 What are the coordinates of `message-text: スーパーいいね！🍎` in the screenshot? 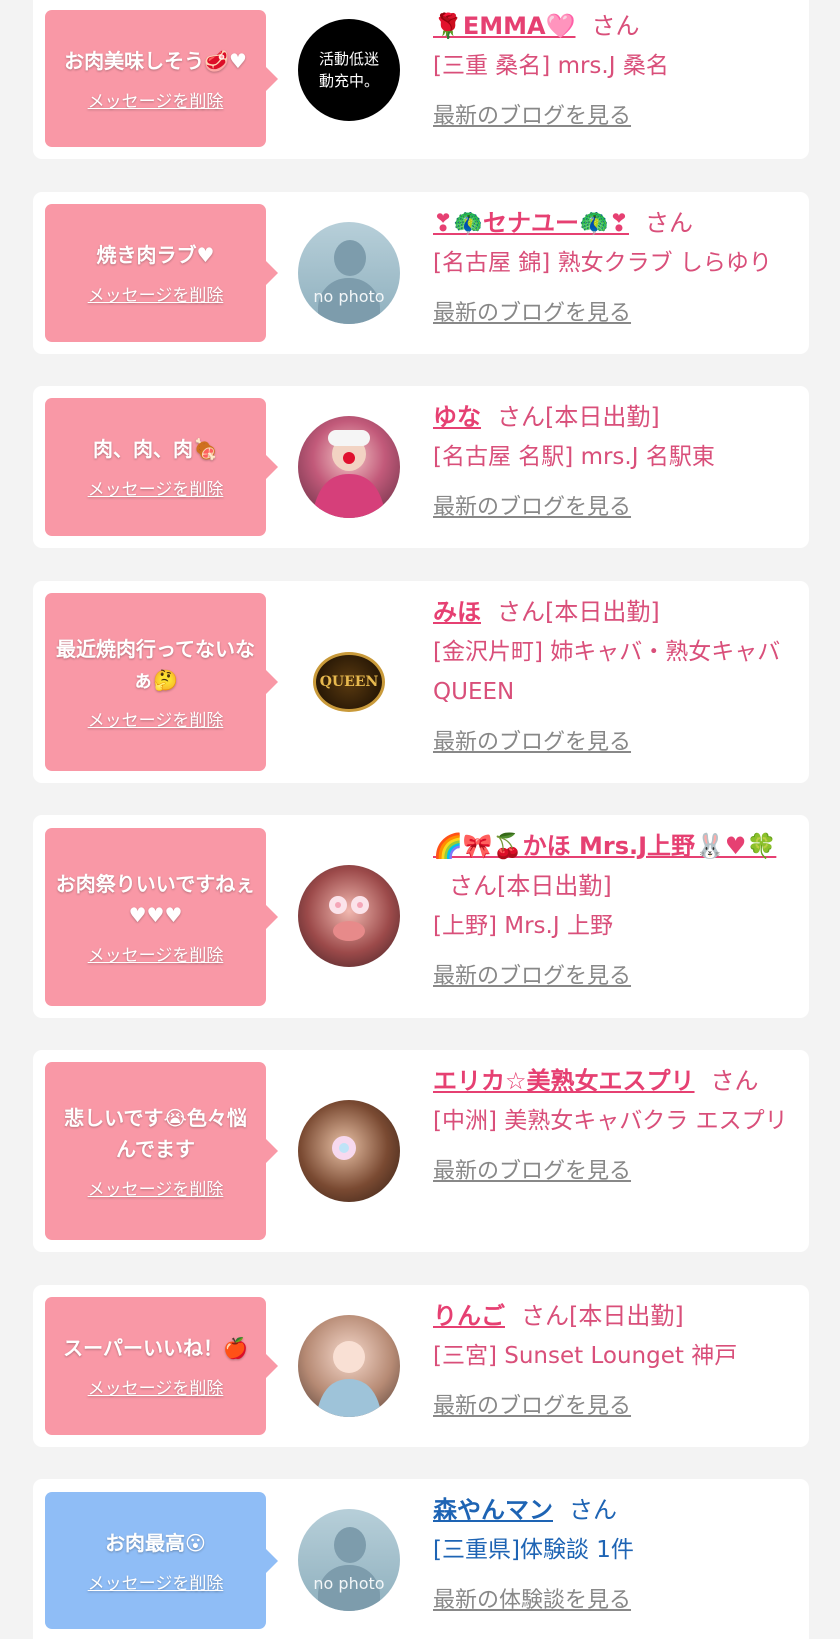 It's located at (155, 1348).